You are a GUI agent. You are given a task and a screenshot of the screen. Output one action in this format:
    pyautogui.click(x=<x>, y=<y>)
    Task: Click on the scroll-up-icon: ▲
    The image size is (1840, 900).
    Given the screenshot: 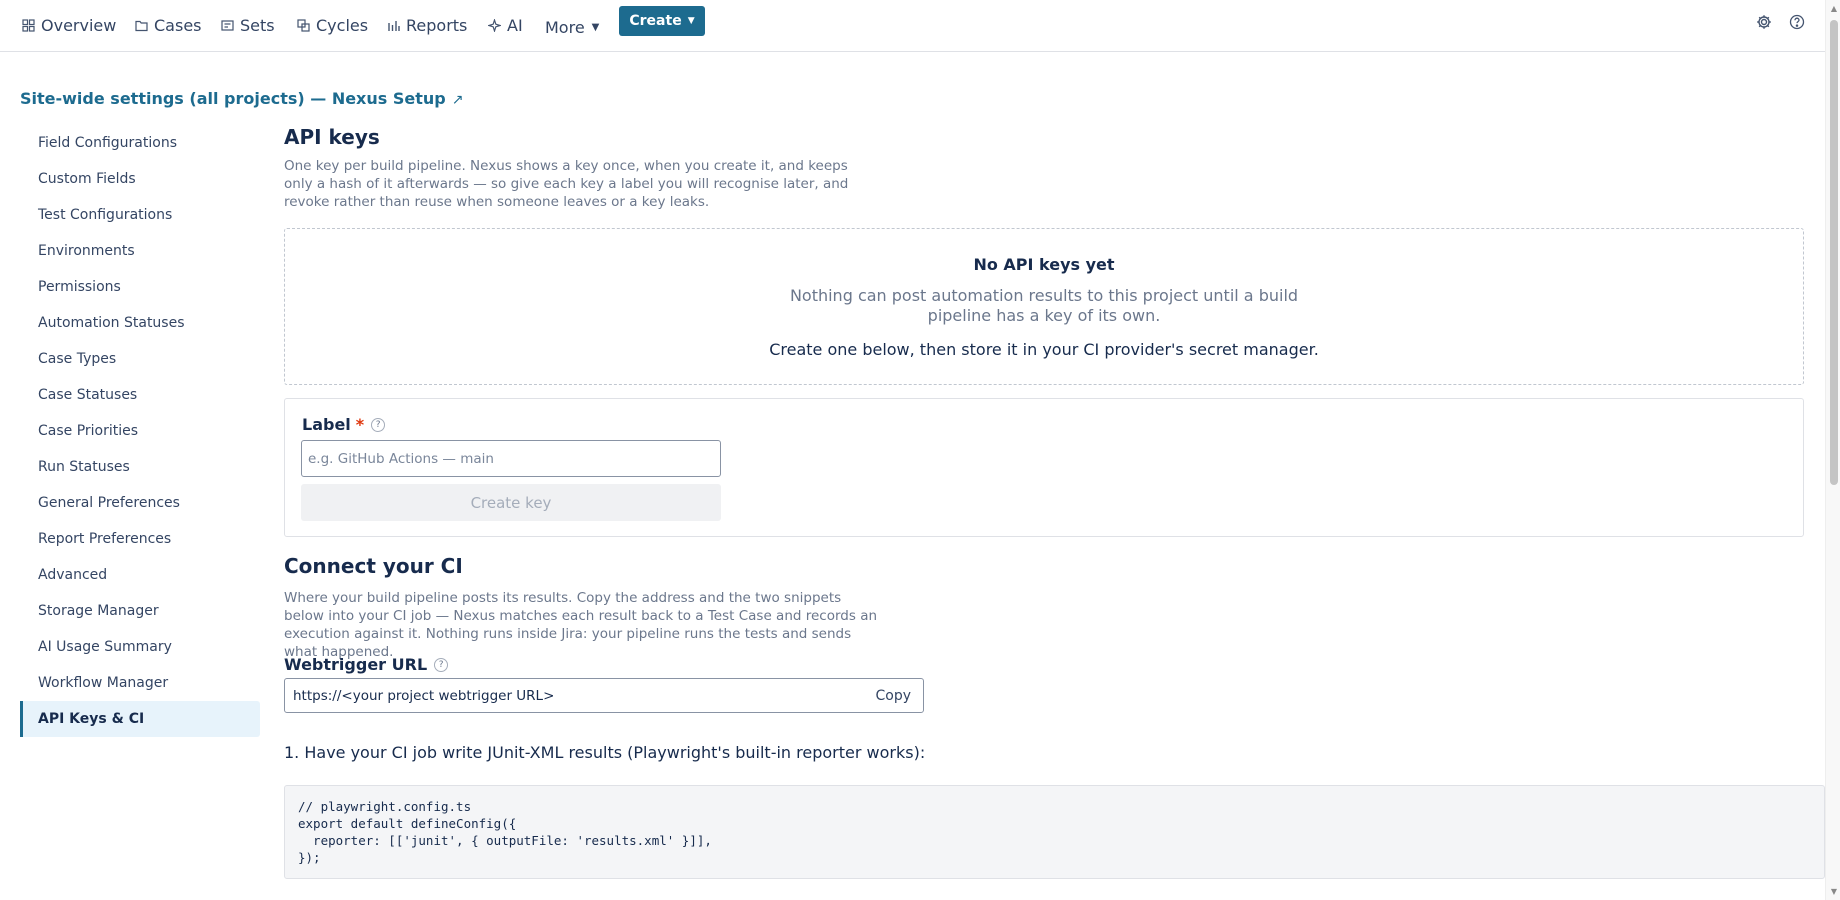 What is the action you would take?
    pyautogui.click(x=1834, y=8)
    